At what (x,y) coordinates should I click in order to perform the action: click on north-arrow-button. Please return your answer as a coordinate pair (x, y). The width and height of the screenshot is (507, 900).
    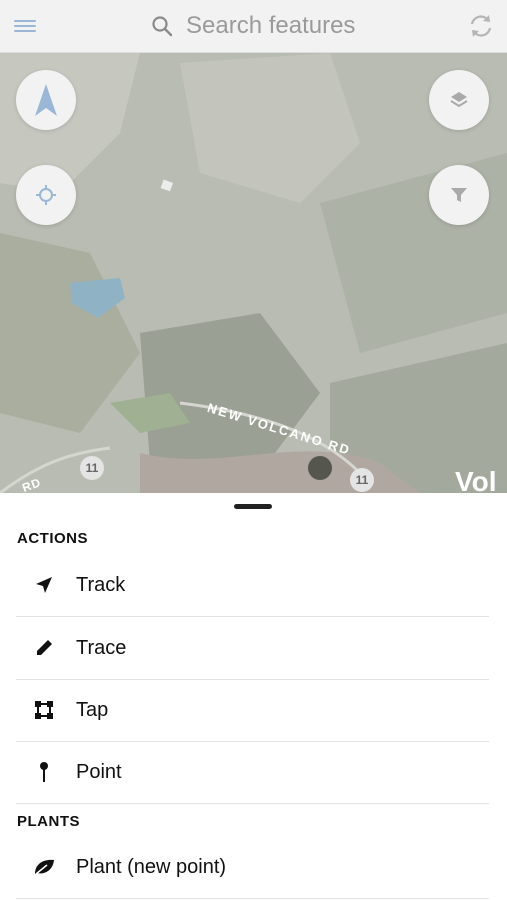
    Looking at the image, I should click on (46, 100).